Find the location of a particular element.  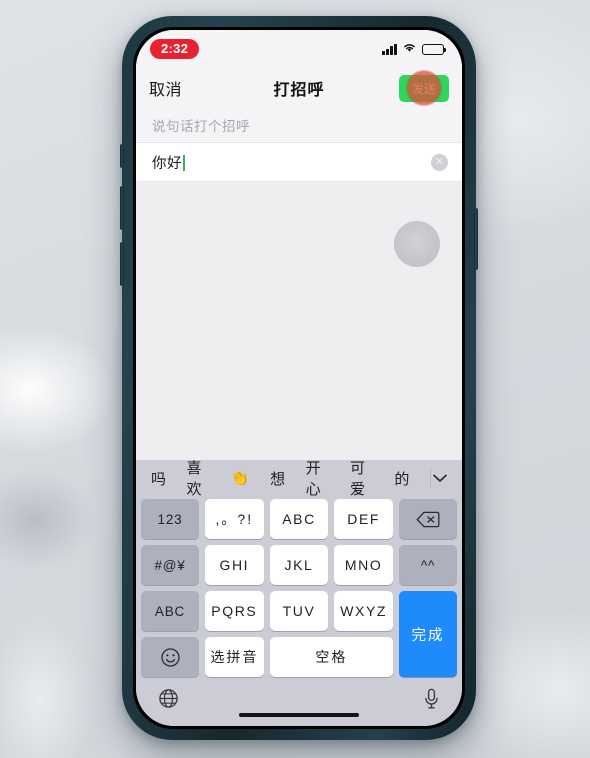

key-pqrs-7: PQRS is located at coordinates (234, 611).